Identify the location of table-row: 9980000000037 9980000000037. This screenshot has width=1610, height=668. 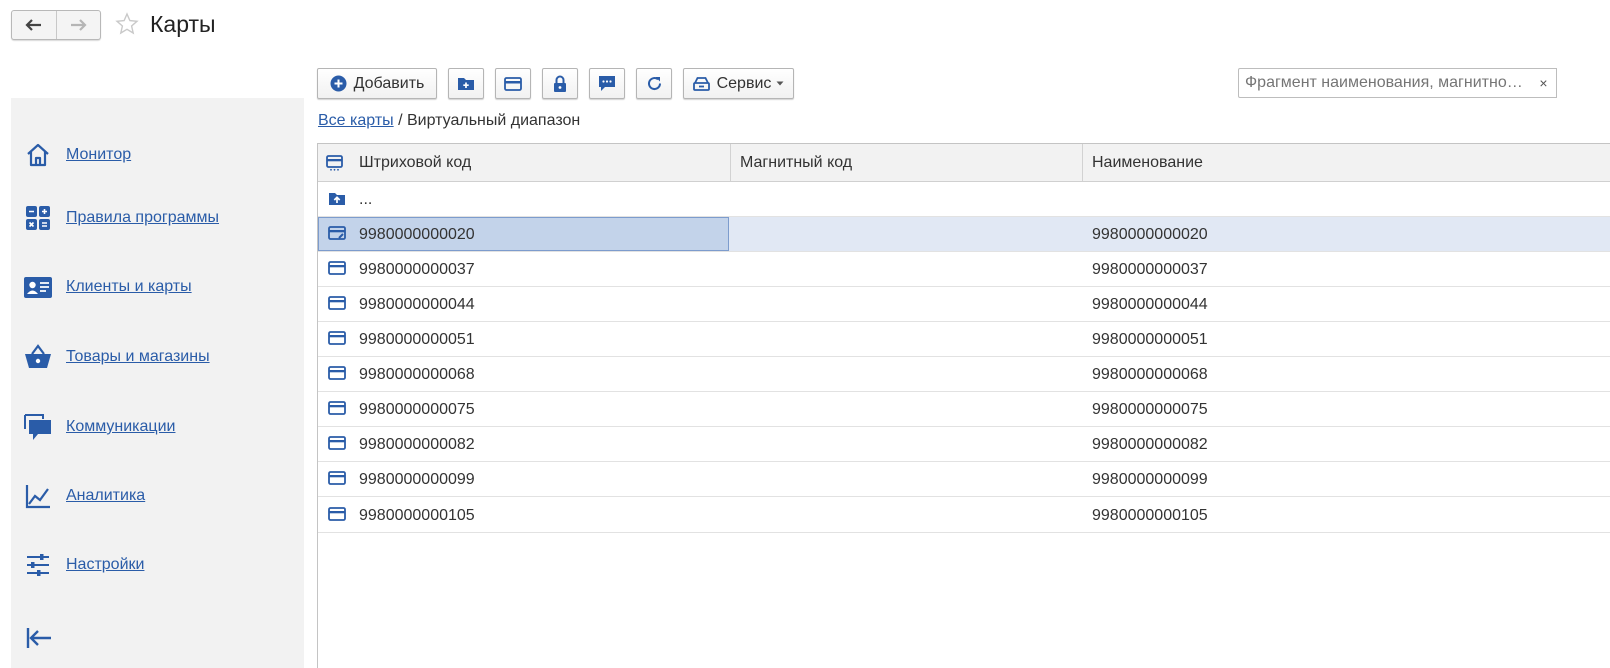
(964, 269).